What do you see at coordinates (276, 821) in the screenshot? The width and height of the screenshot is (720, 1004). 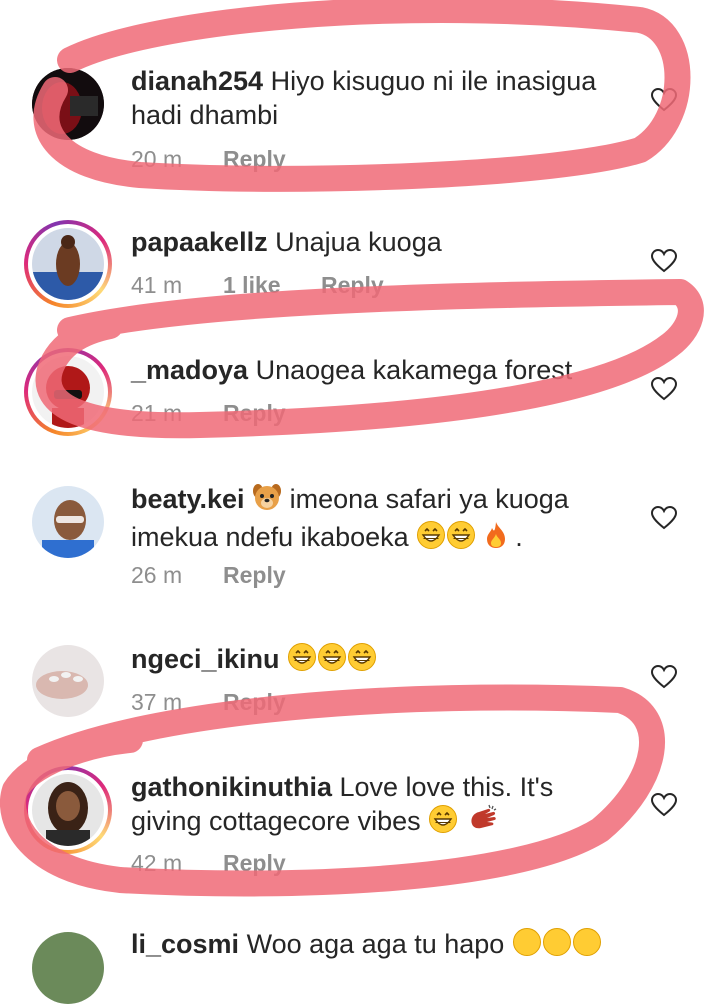 I see `comment-text: giving cottagecore vibes` at bounding box center [276, 821].